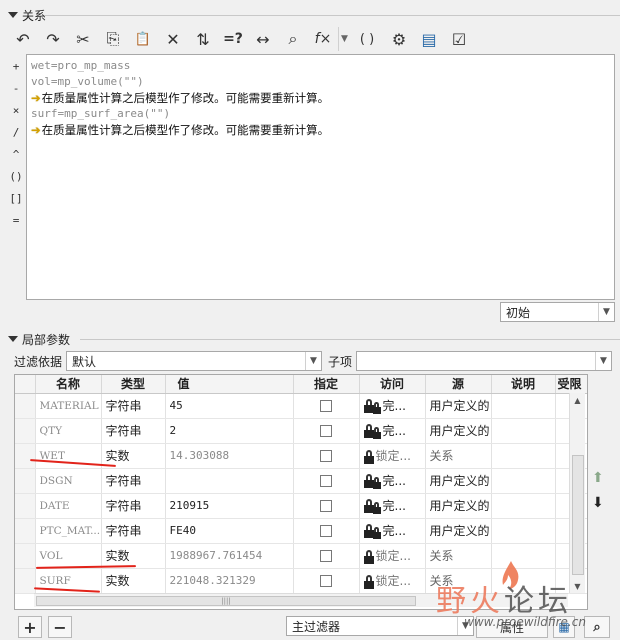  I want to click on evaluate-icon: =?, so click(233, 39).